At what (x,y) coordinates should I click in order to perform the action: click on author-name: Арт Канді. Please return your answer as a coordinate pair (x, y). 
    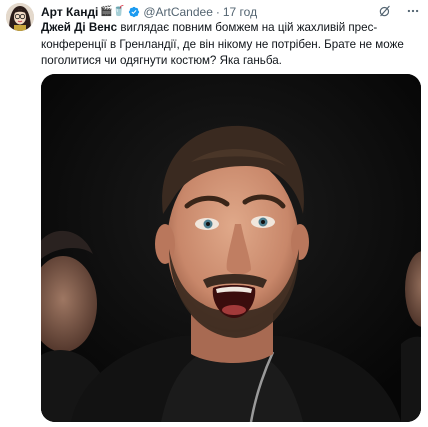
    Looking at the image, I should click on (69, 12).